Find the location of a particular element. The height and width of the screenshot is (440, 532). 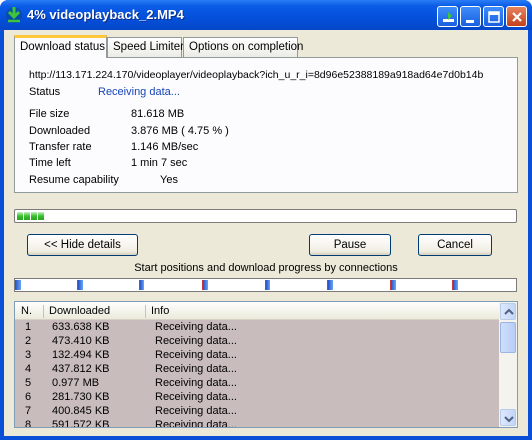

tab-label: Download status is located at coordinates (63, 47).